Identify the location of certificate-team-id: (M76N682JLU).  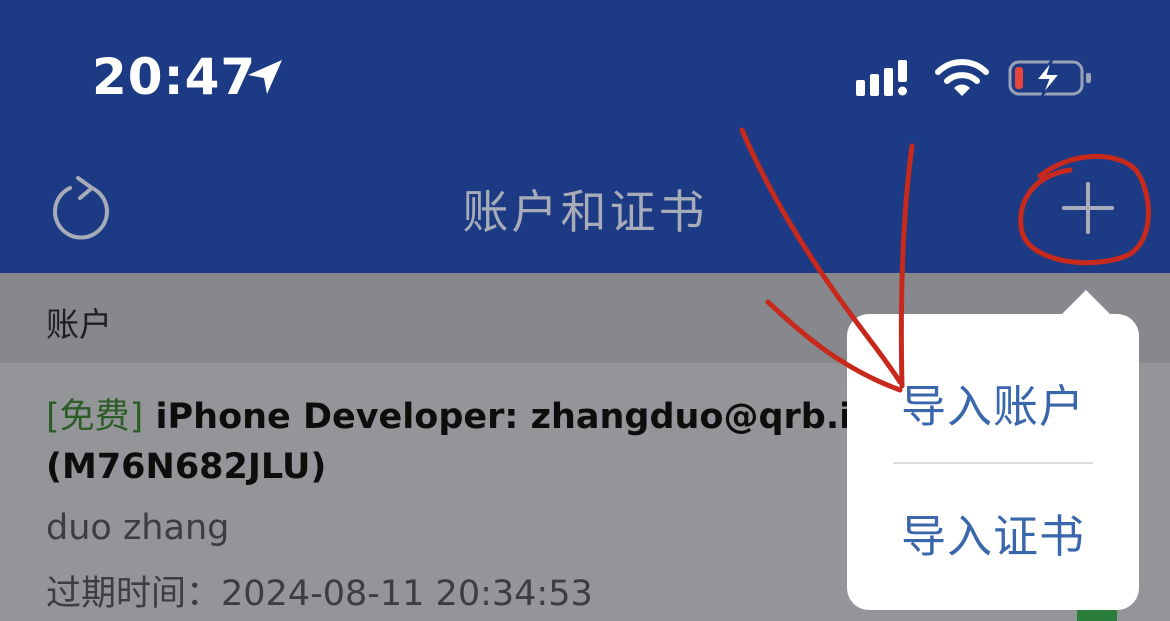
(186, 467).